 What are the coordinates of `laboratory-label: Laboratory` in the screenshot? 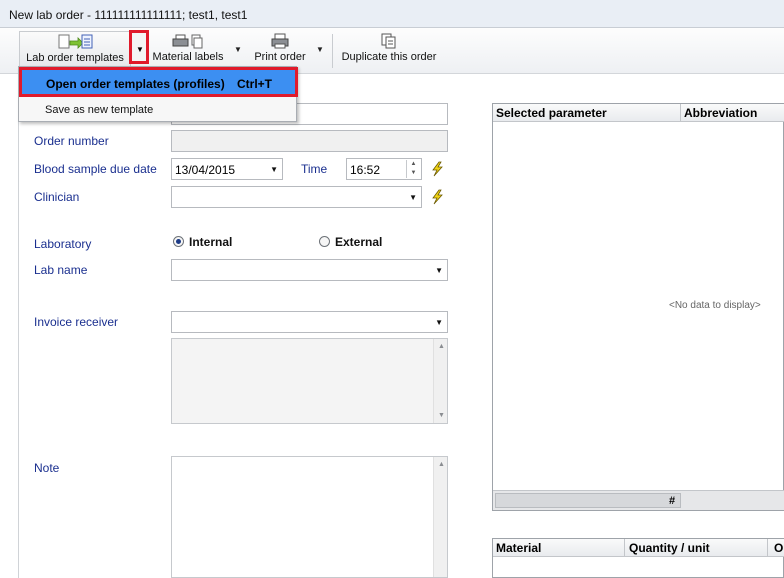 It's located at (63, 244).